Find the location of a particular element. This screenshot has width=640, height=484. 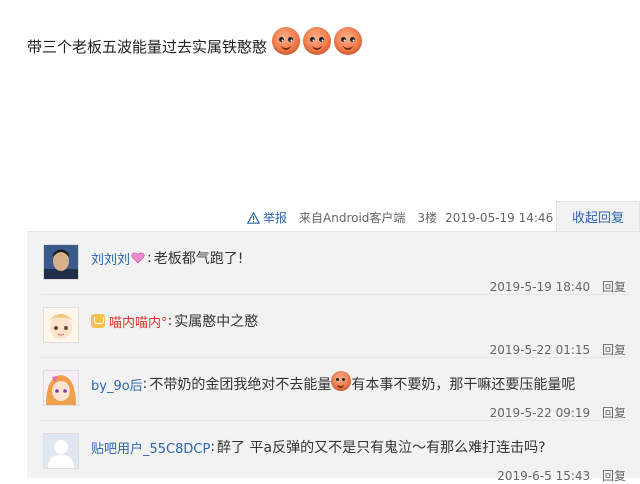

warning-icon is located at coordinates (253, 217).